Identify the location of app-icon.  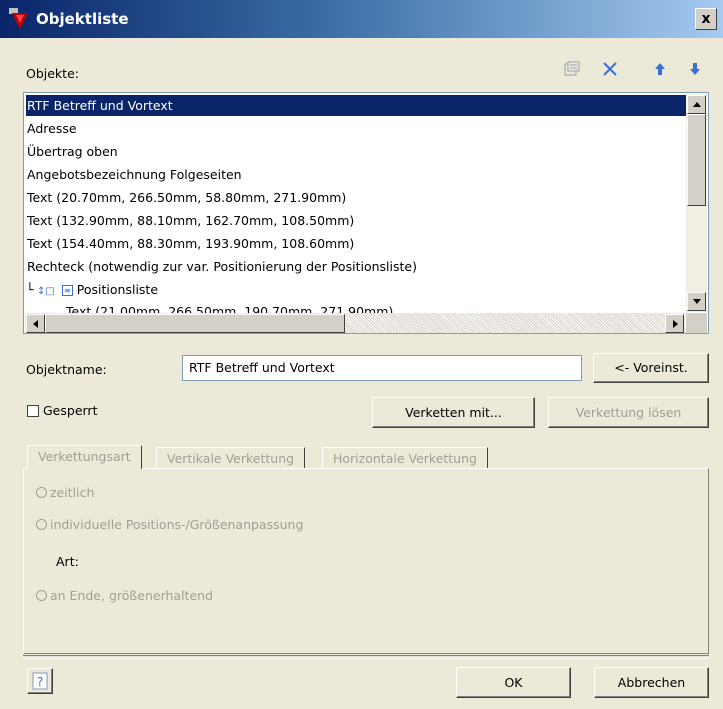
(18, 18).